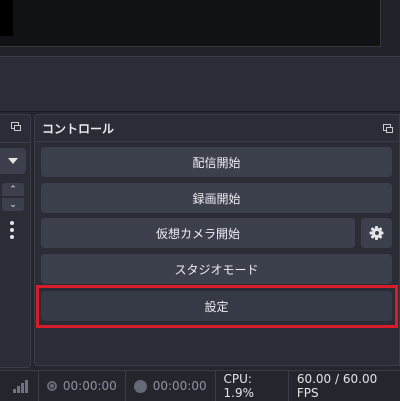 This screenshot has height=401, width=400. I want to click on scene-toolbar, so click(200, 84).